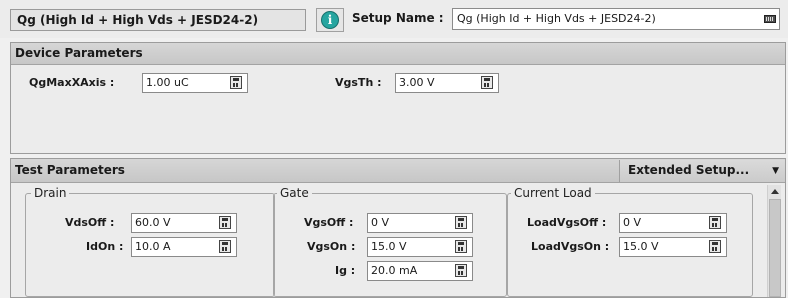 This screenshot has height=298, width=788. I want to click on vgson-value: 15.0 V, so click(389, 246).